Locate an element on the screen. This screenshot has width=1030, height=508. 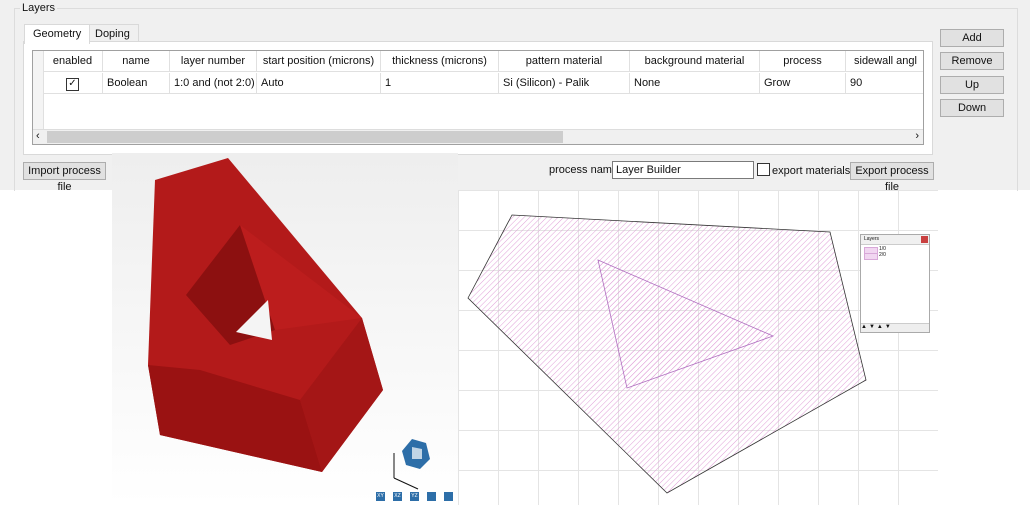
layer-item: 2/0 is located at coordinates (882, 255).